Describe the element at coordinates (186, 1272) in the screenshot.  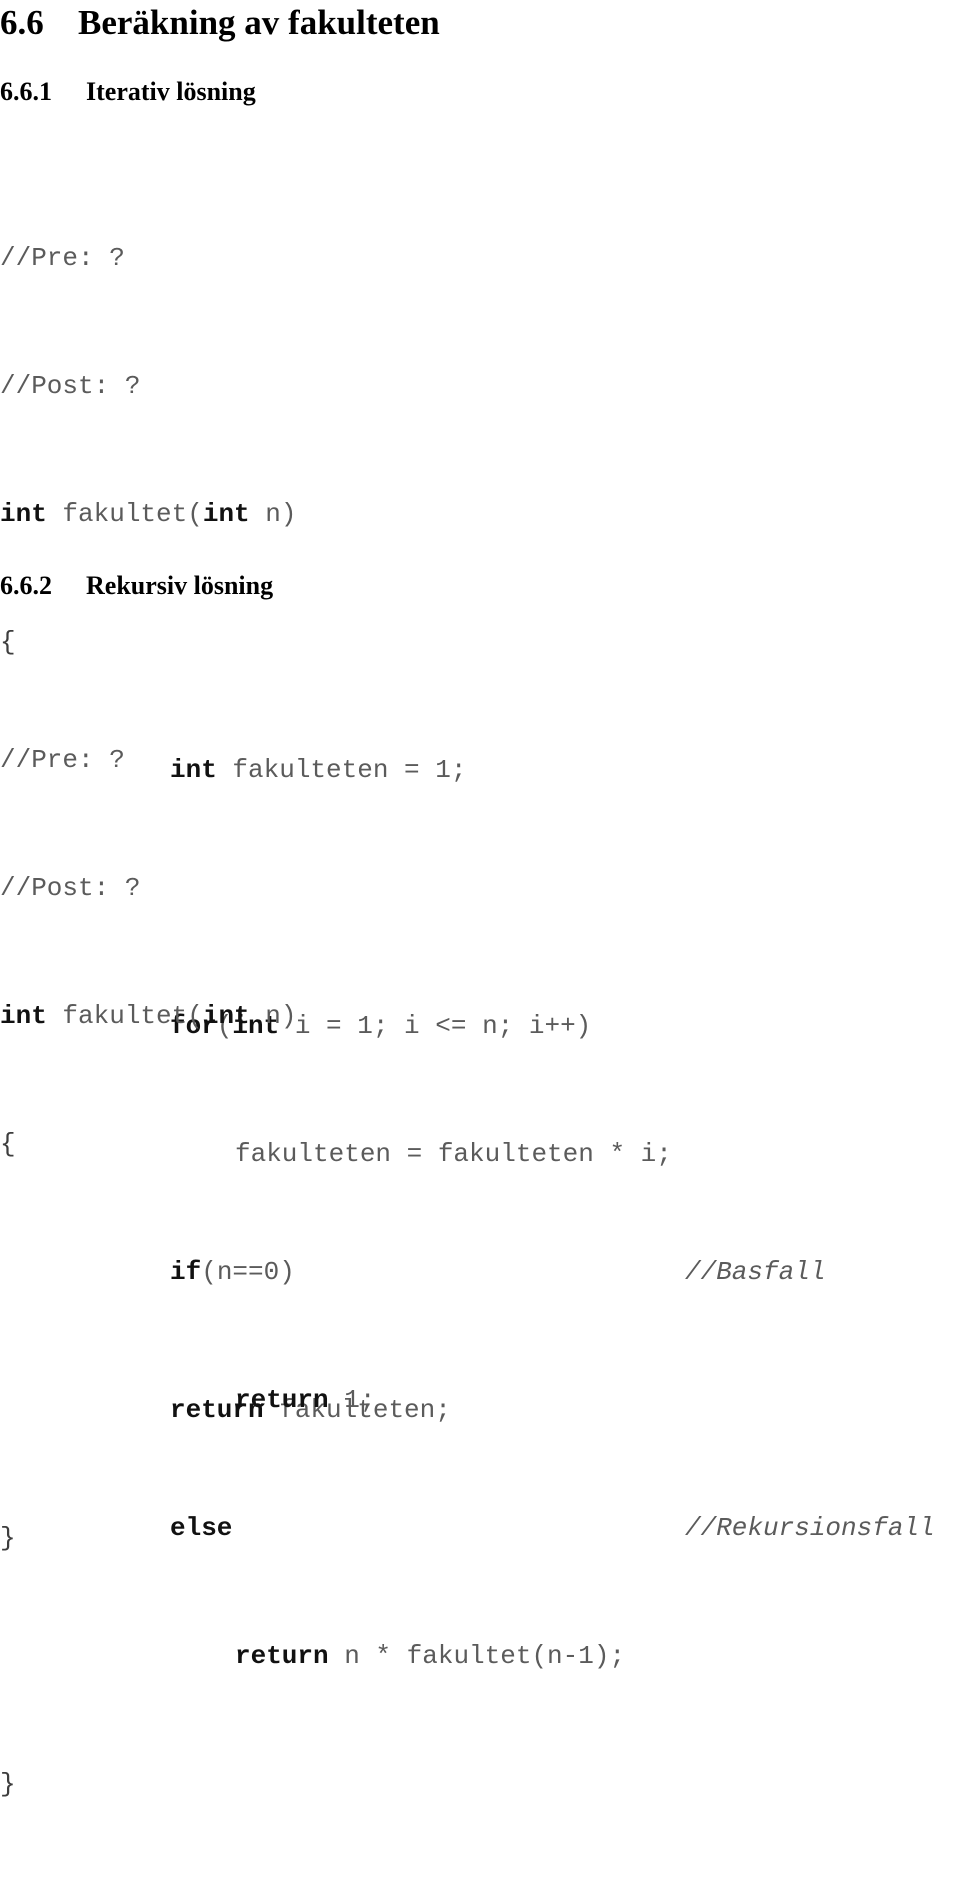
I see `keyword-if: if` at that location.